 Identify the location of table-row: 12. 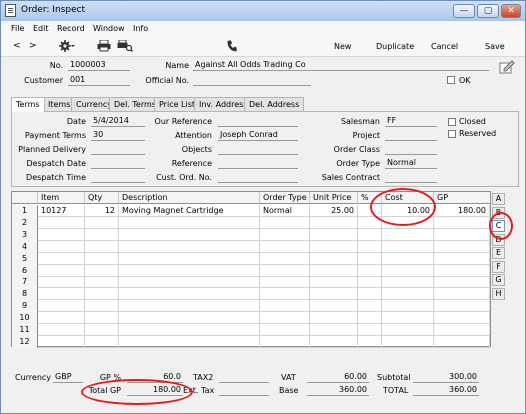
(251, 341).